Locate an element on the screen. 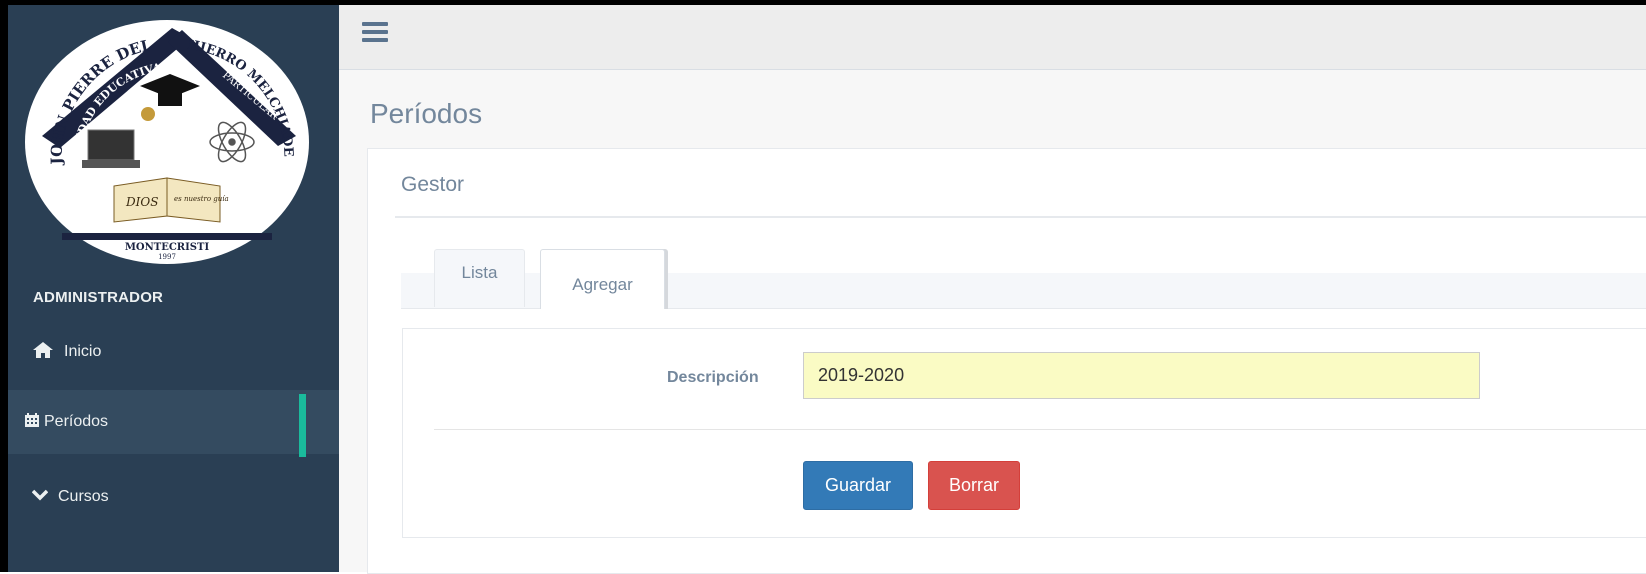 This screenshot has width=1646, height=574. form-divider is located at coordinates (1040, 429).